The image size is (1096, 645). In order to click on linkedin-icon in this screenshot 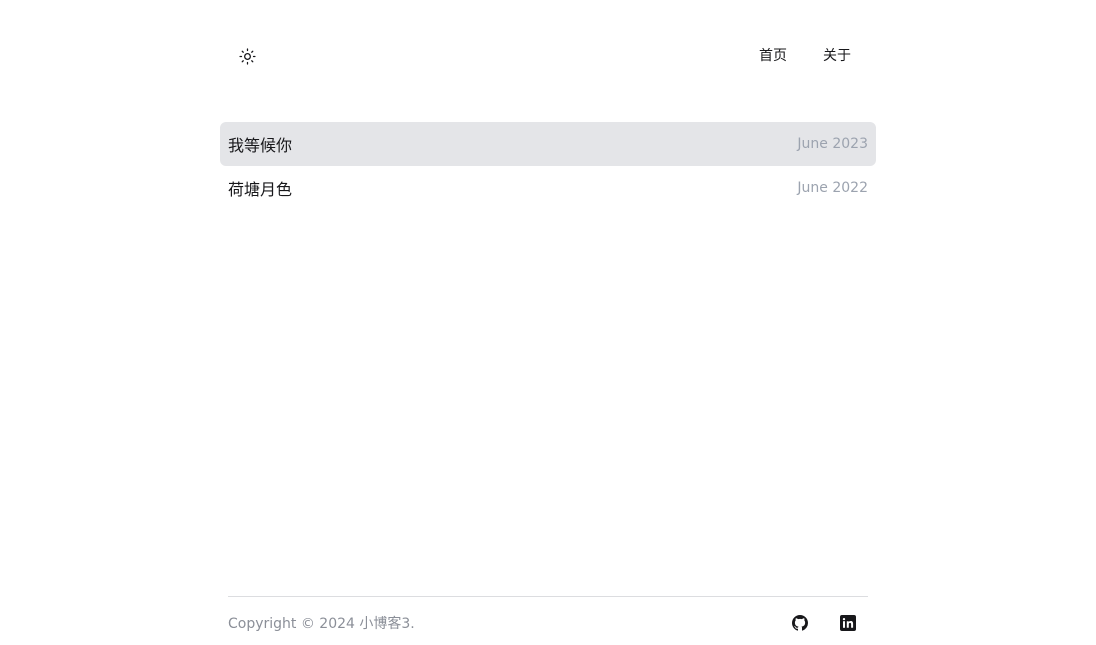, I will do `click(848, 623)`.